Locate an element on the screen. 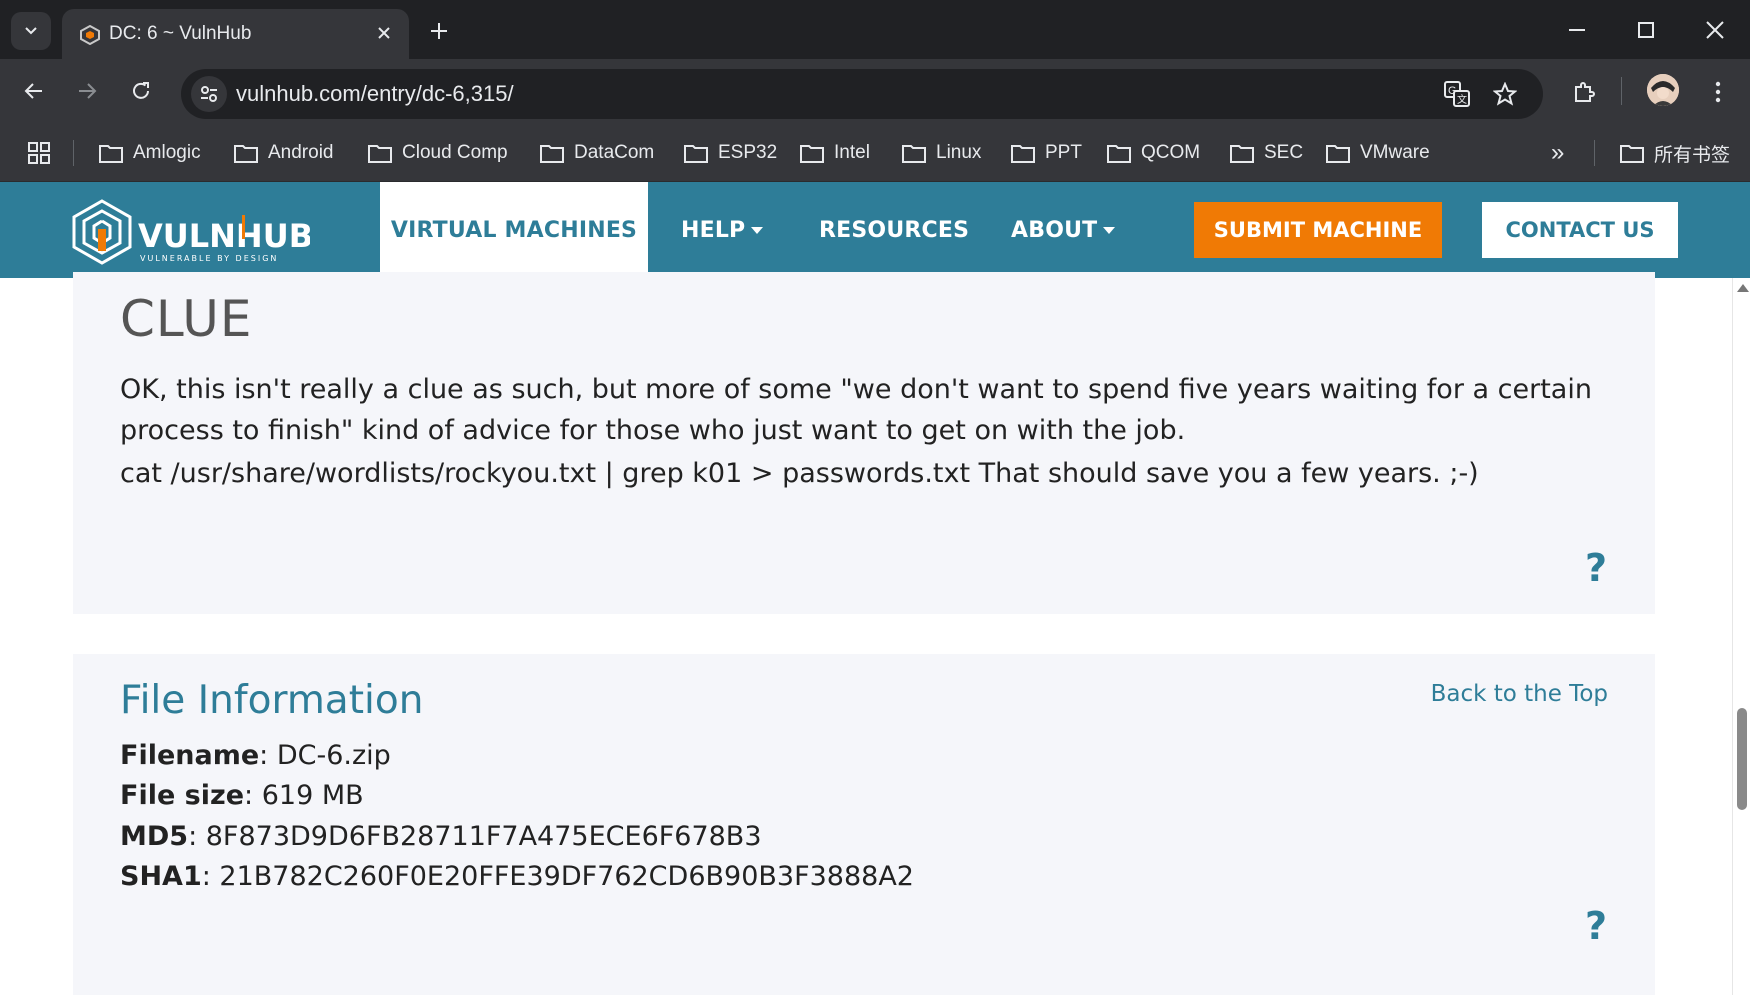 The width and height of the screenshot is (1750, 995). close-icon is located at coordinates (1715, 30).